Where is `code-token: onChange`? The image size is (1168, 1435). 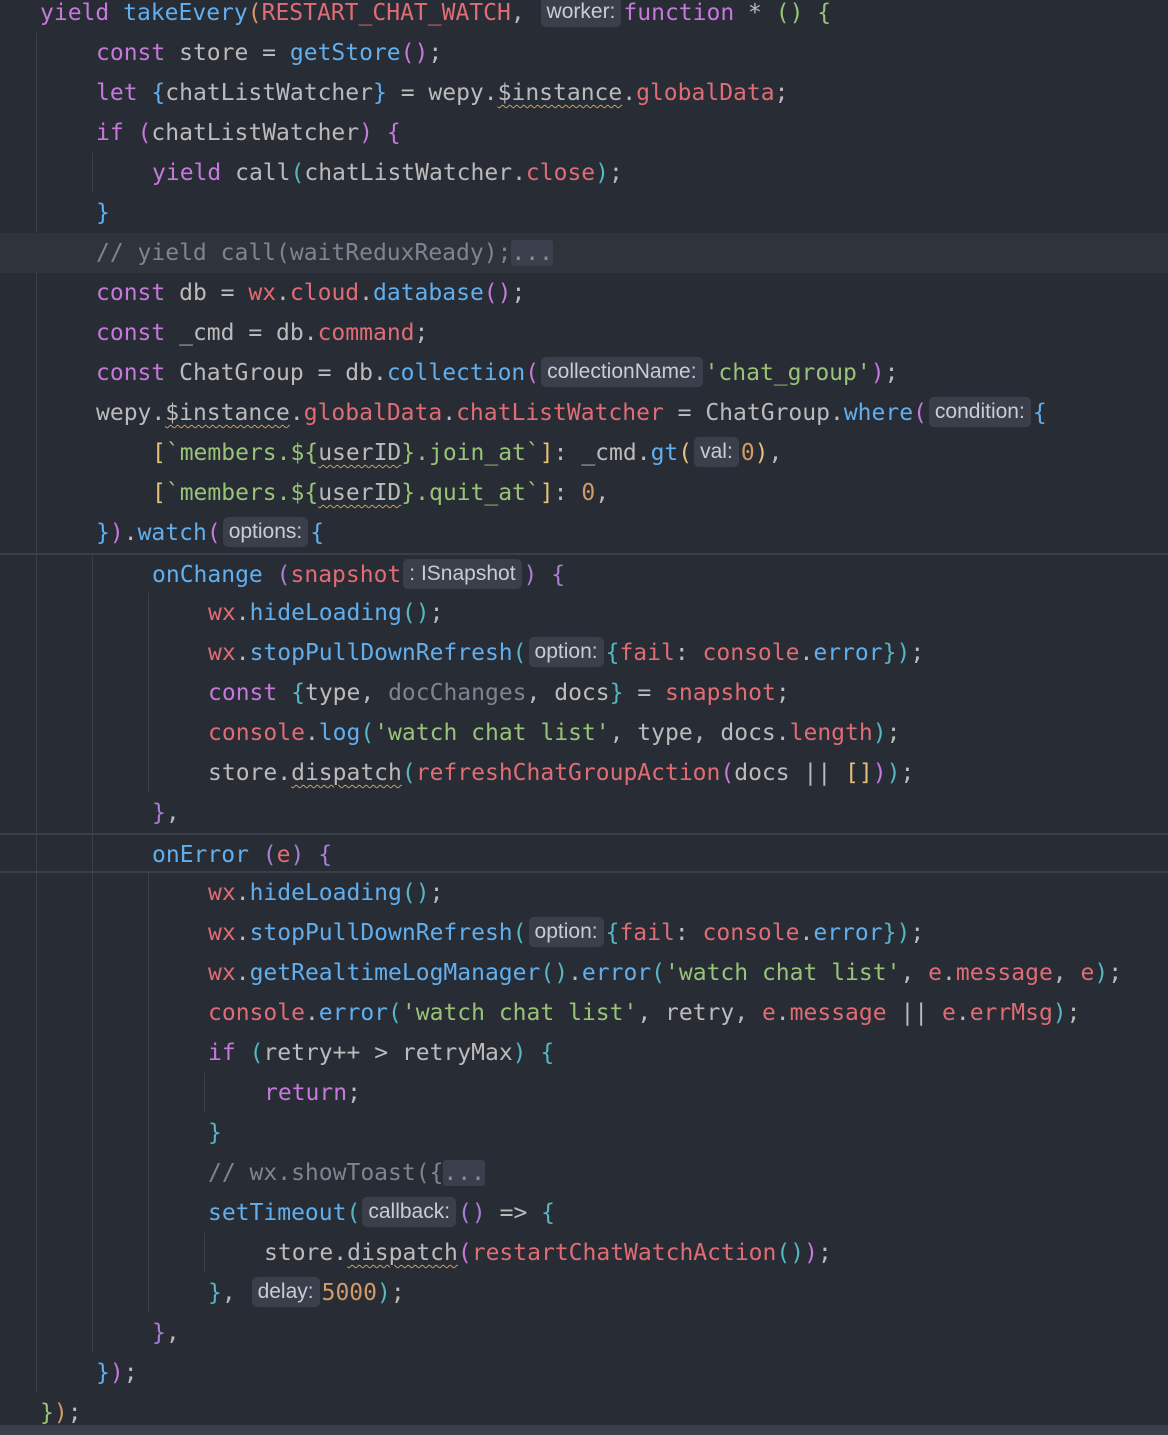
code-token: onChange is located at coordinates (207, 575).